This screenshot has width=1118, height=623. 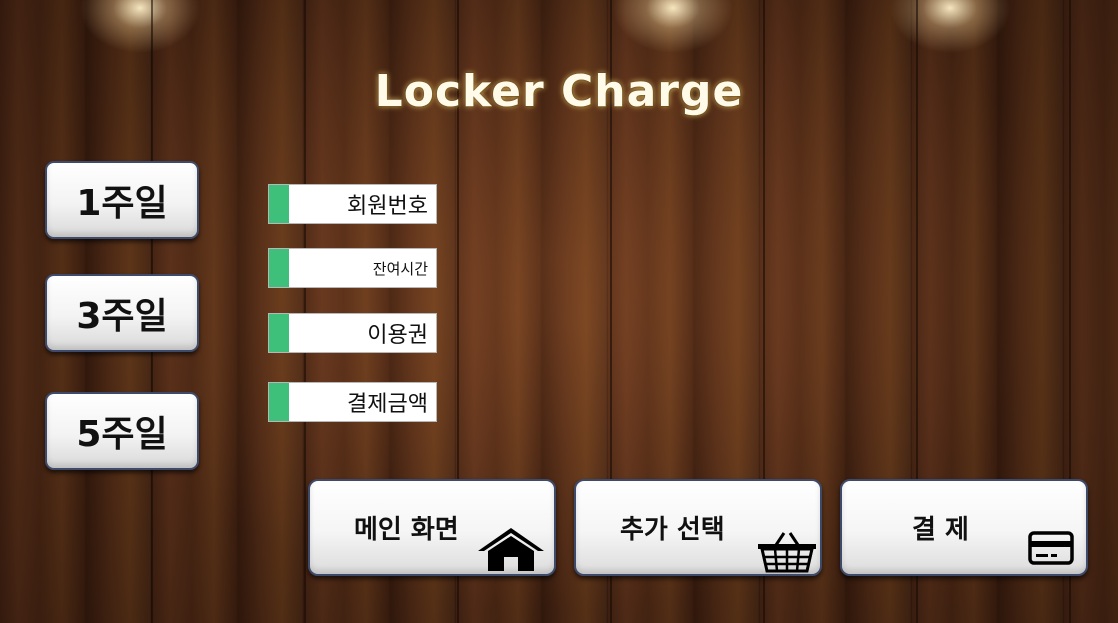 I want to click on duration-1-week-button: 1주일, so click(x=122, y=200).